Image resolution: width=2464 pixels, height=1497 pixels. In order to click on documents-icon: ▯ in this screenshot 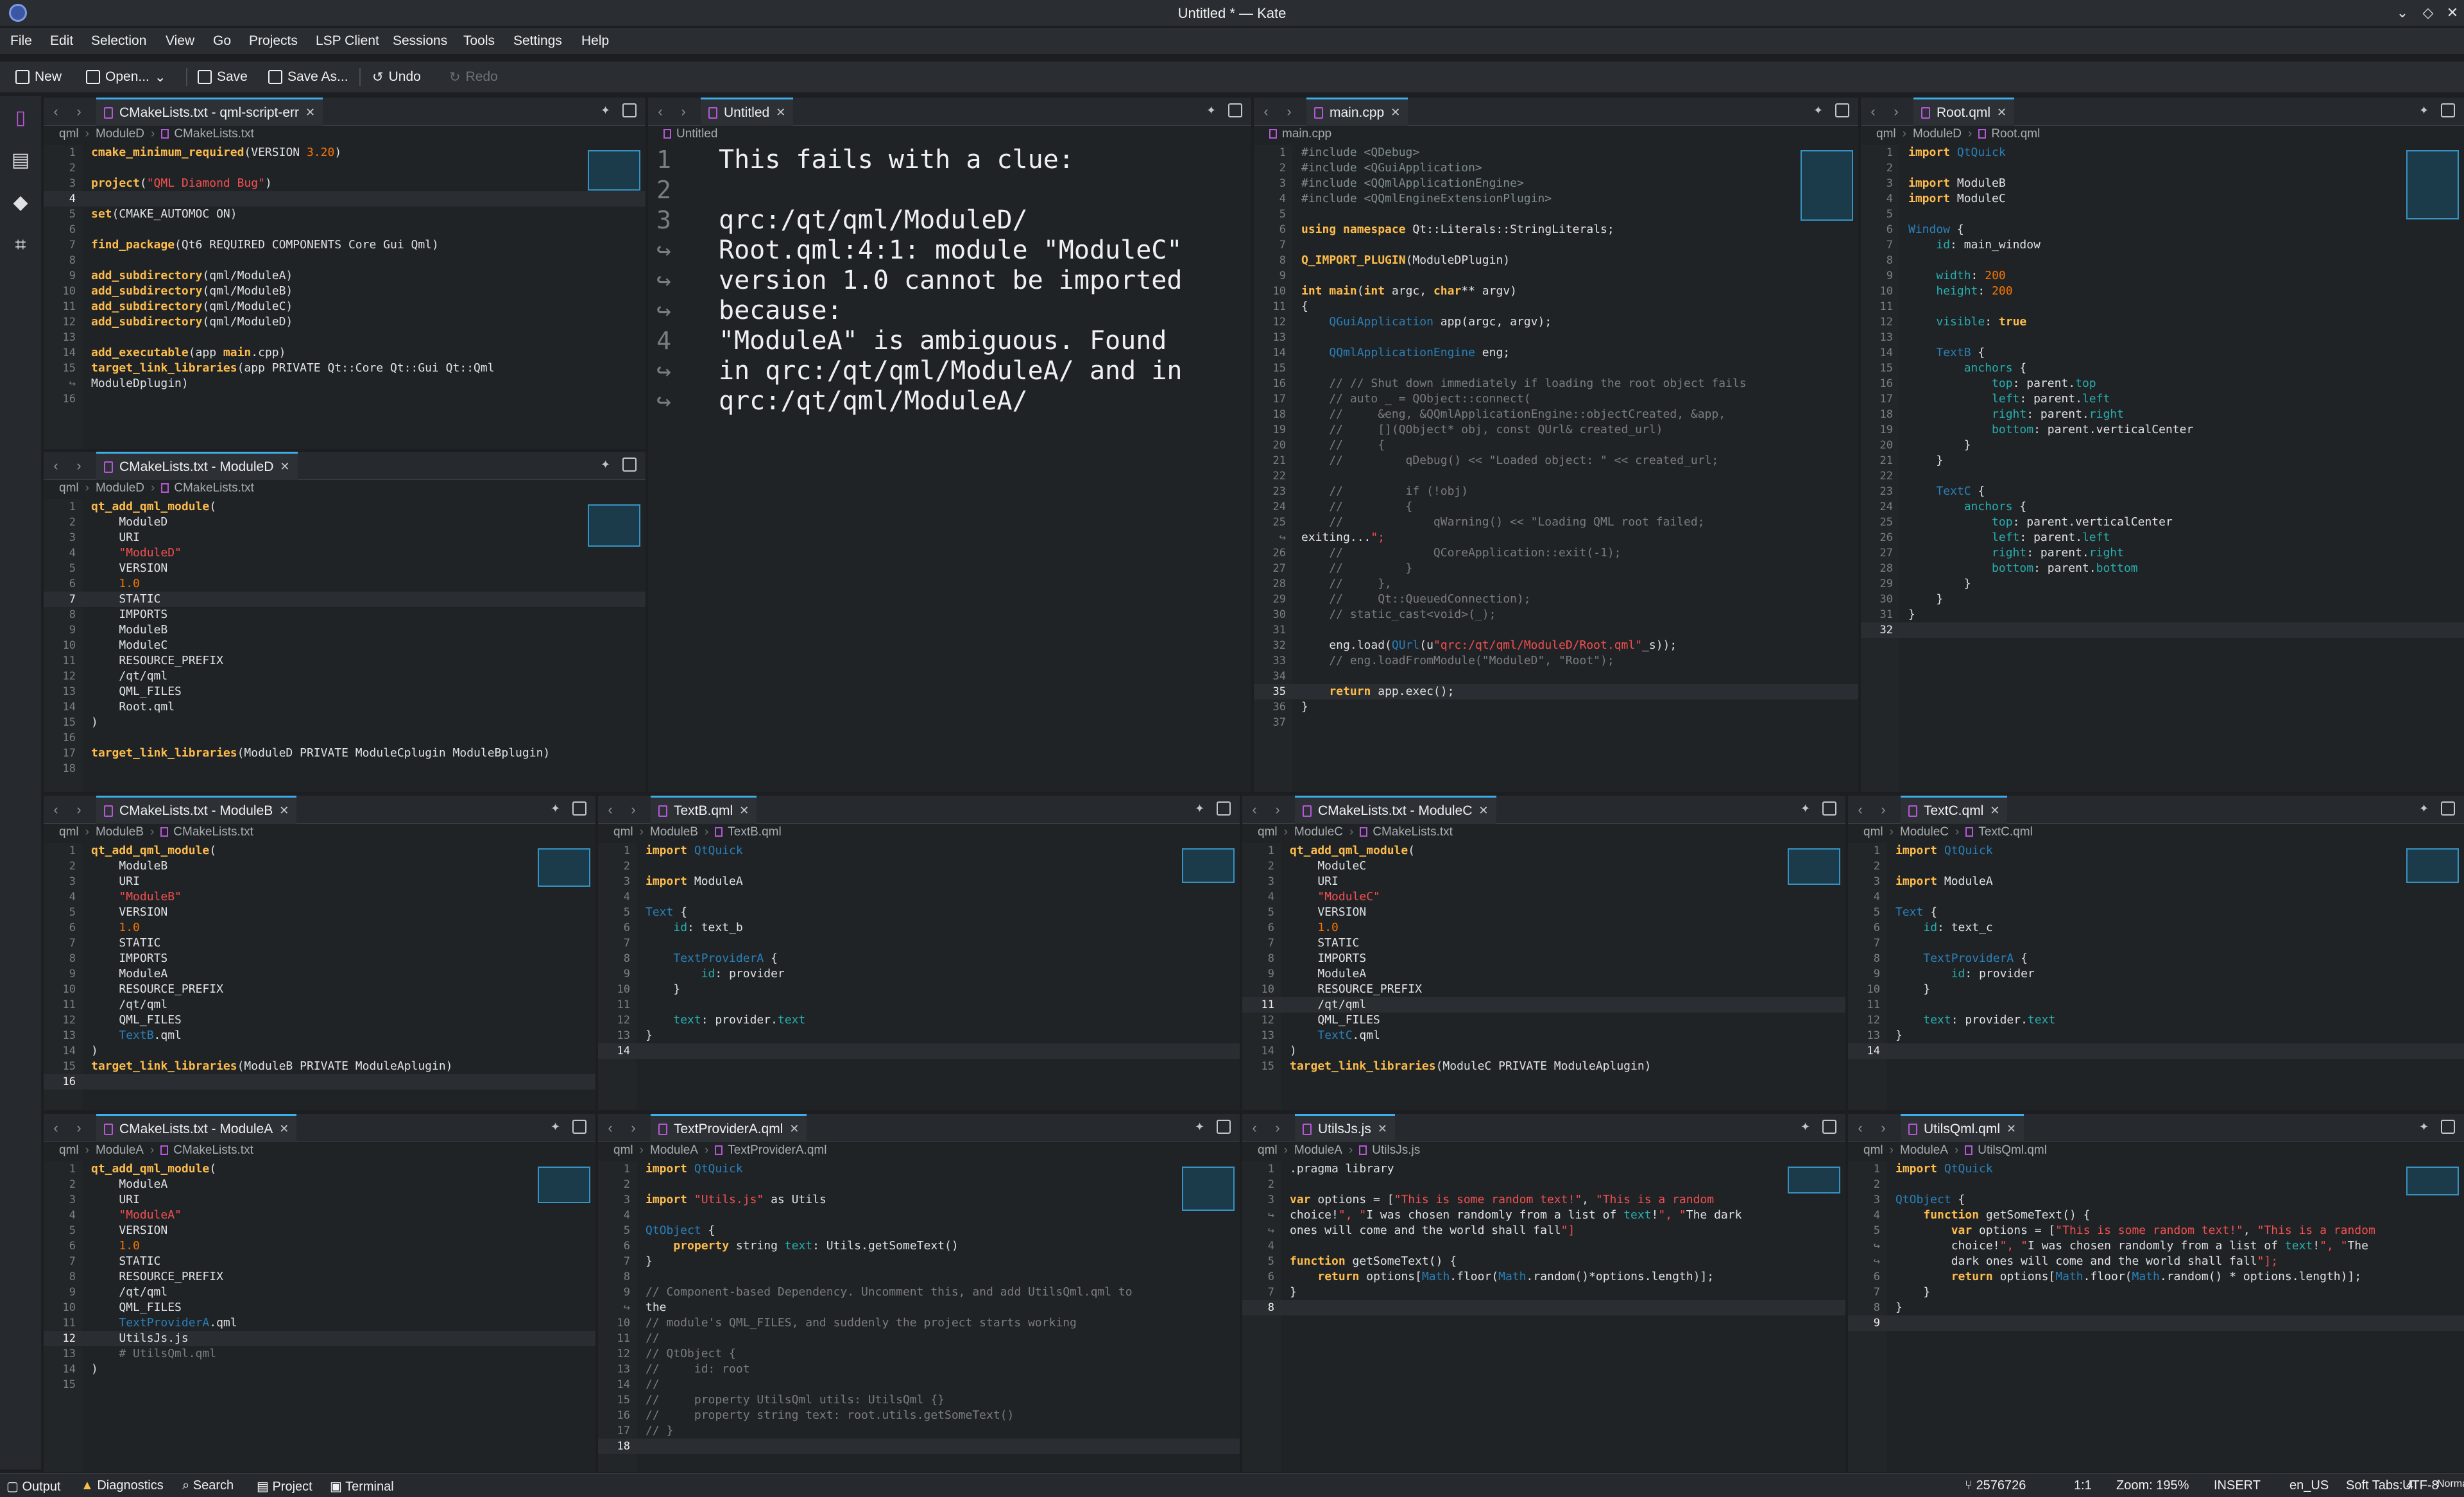, I will do `click(21, 118)`.